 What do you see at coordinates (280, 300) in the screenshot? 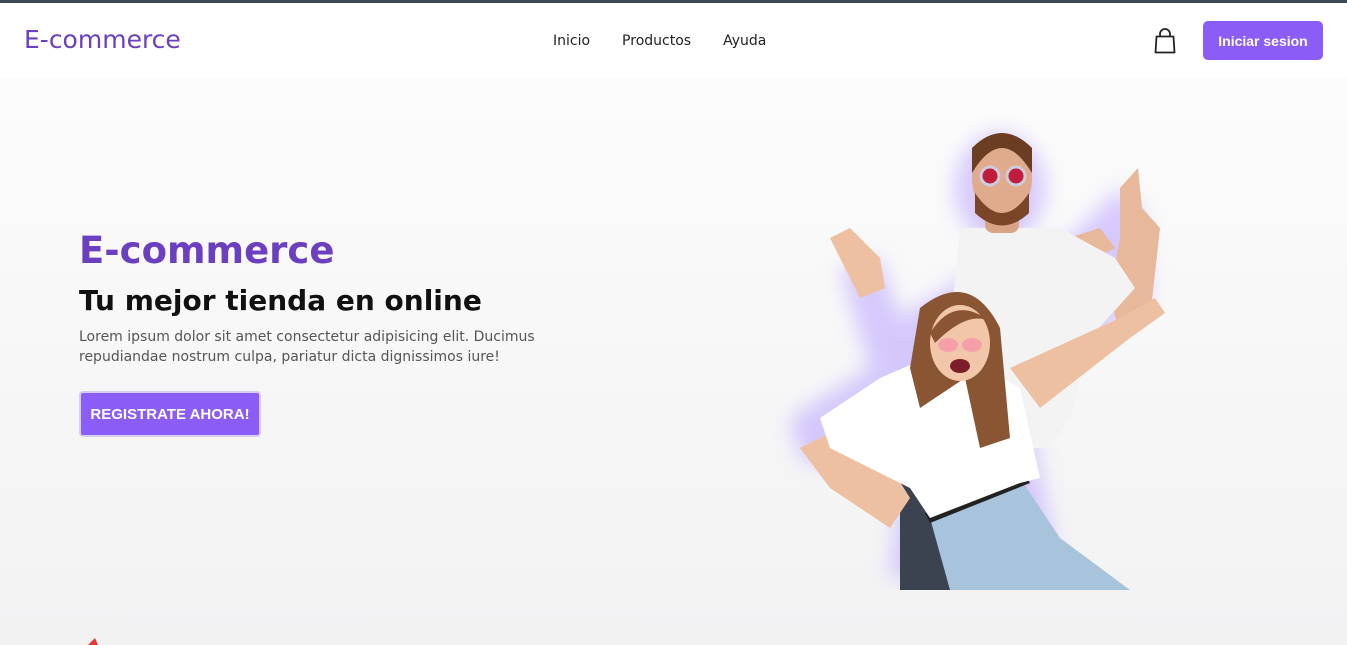
I see `hero-subtitle: Tu mejor tienda en online` at bounding box center [280, 300].